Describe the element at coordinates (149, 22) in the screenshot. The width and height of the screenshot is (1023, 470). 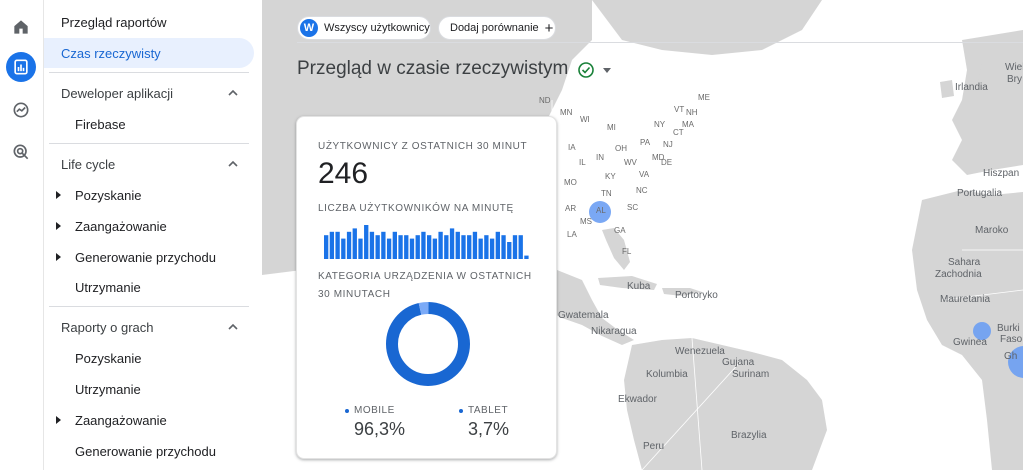
I see `nav-item-reports-overview: Przegląd raportów` at that location.